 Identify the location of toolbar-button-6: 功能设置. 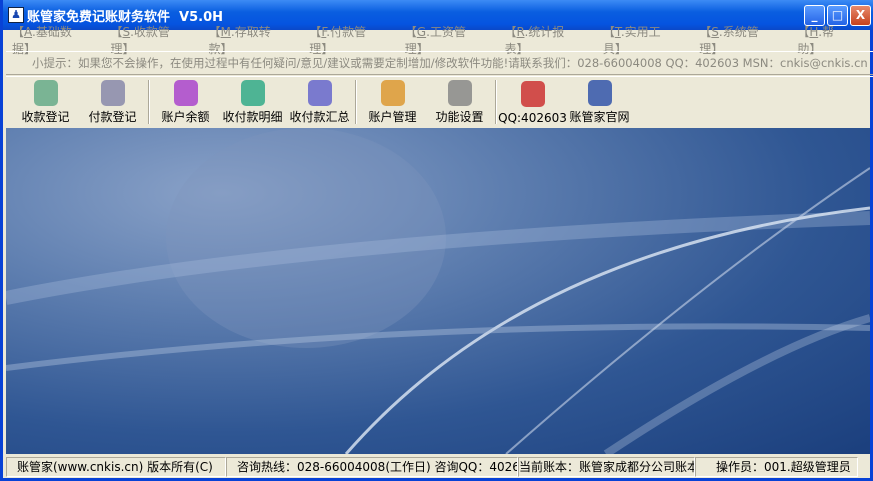
(459, 102).